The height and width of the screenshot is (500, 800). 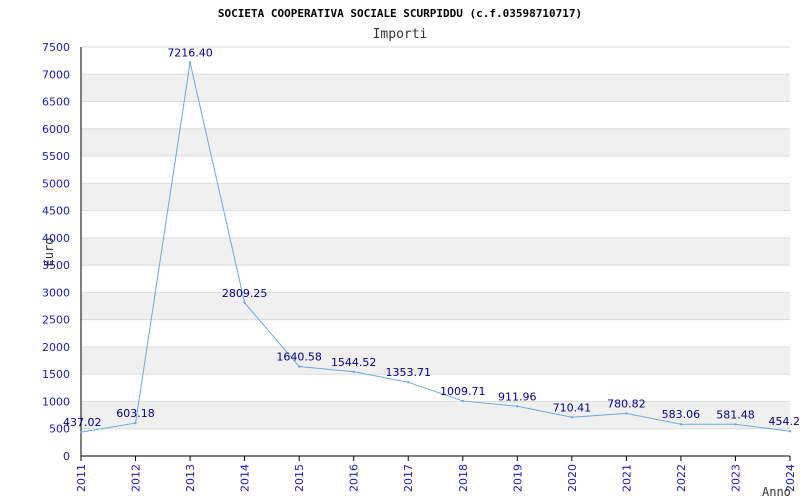 I want to click on data-label: 911.96, so click(x=517, y=396).